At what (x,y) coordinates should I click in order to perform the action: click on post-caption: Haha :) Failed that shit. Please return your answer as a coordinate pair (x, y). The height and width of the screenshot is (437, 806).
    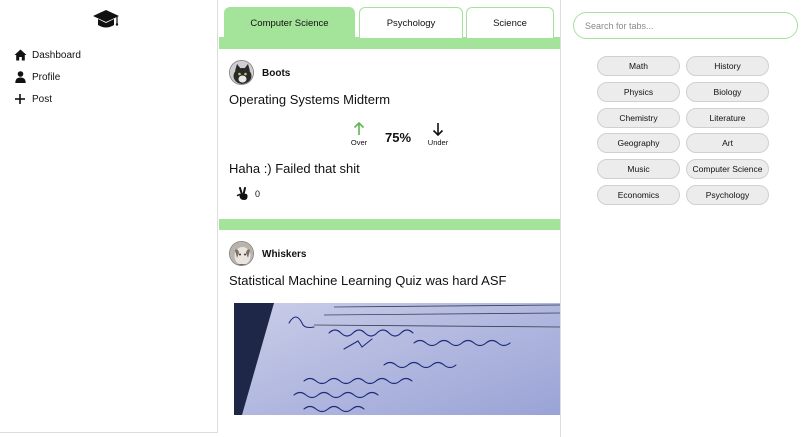
    Looking at the image, I should click on (294, 168).